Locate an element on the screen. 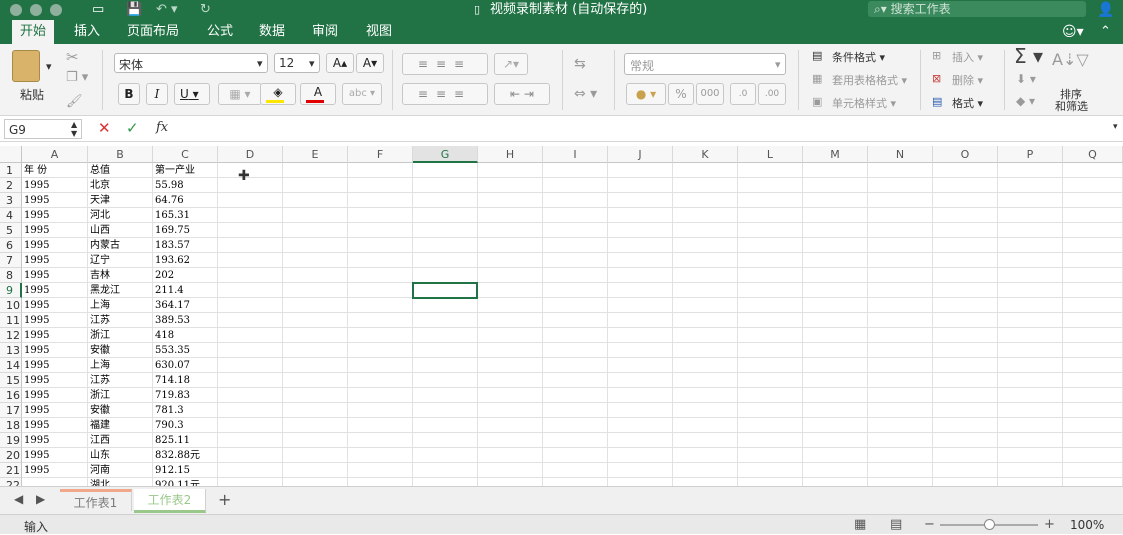 The image size is (1123, 535). bold-button: B is located at coordinates (129, 94).